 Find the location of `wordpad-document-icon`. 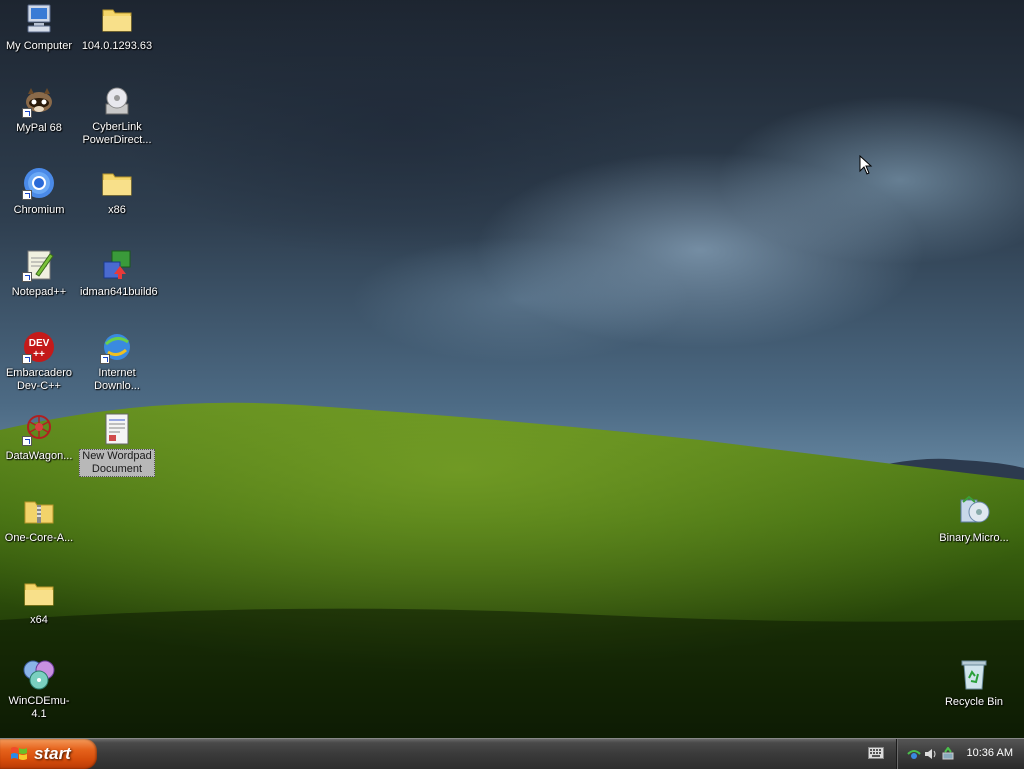

wordpad-document-icon is located at coordinates (117, 429).